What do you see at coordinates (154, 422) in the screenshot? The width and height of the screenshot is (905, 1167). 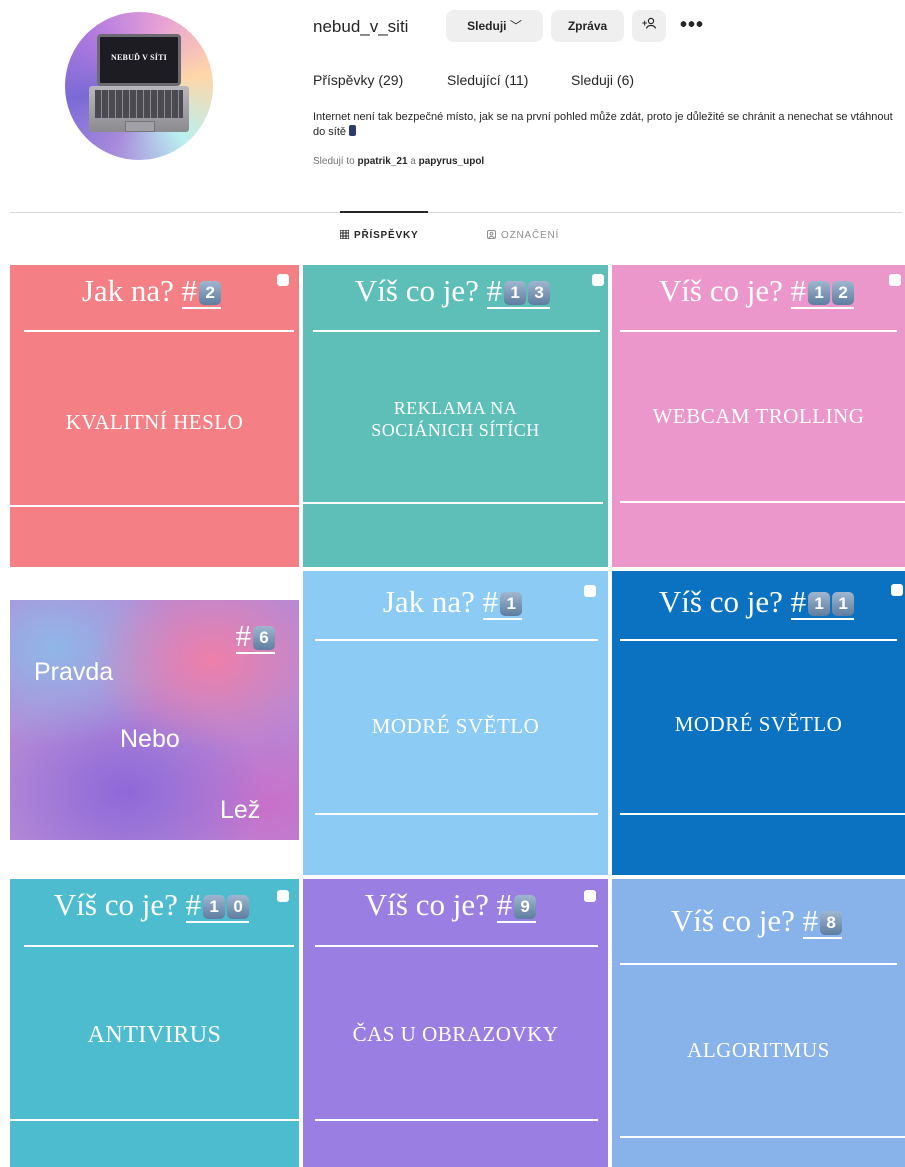 I see `post-label: KVALITNÍ HESLO` at bounding box center [154, 422].